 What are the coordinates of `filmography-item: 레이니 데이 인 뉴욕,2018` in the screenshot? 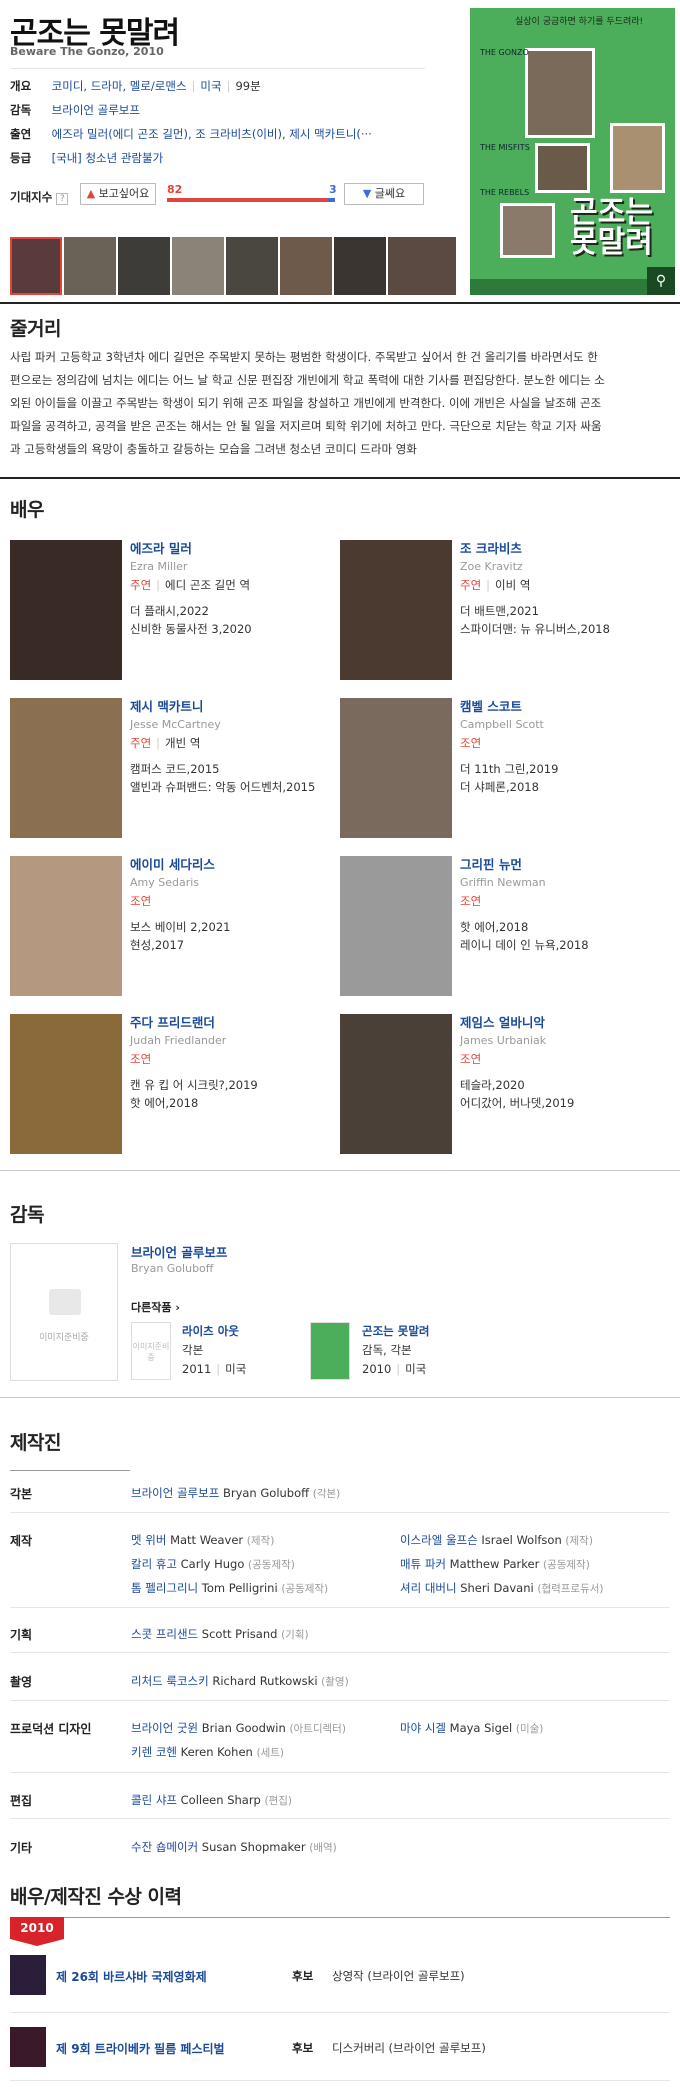 It's located at (565, 945).